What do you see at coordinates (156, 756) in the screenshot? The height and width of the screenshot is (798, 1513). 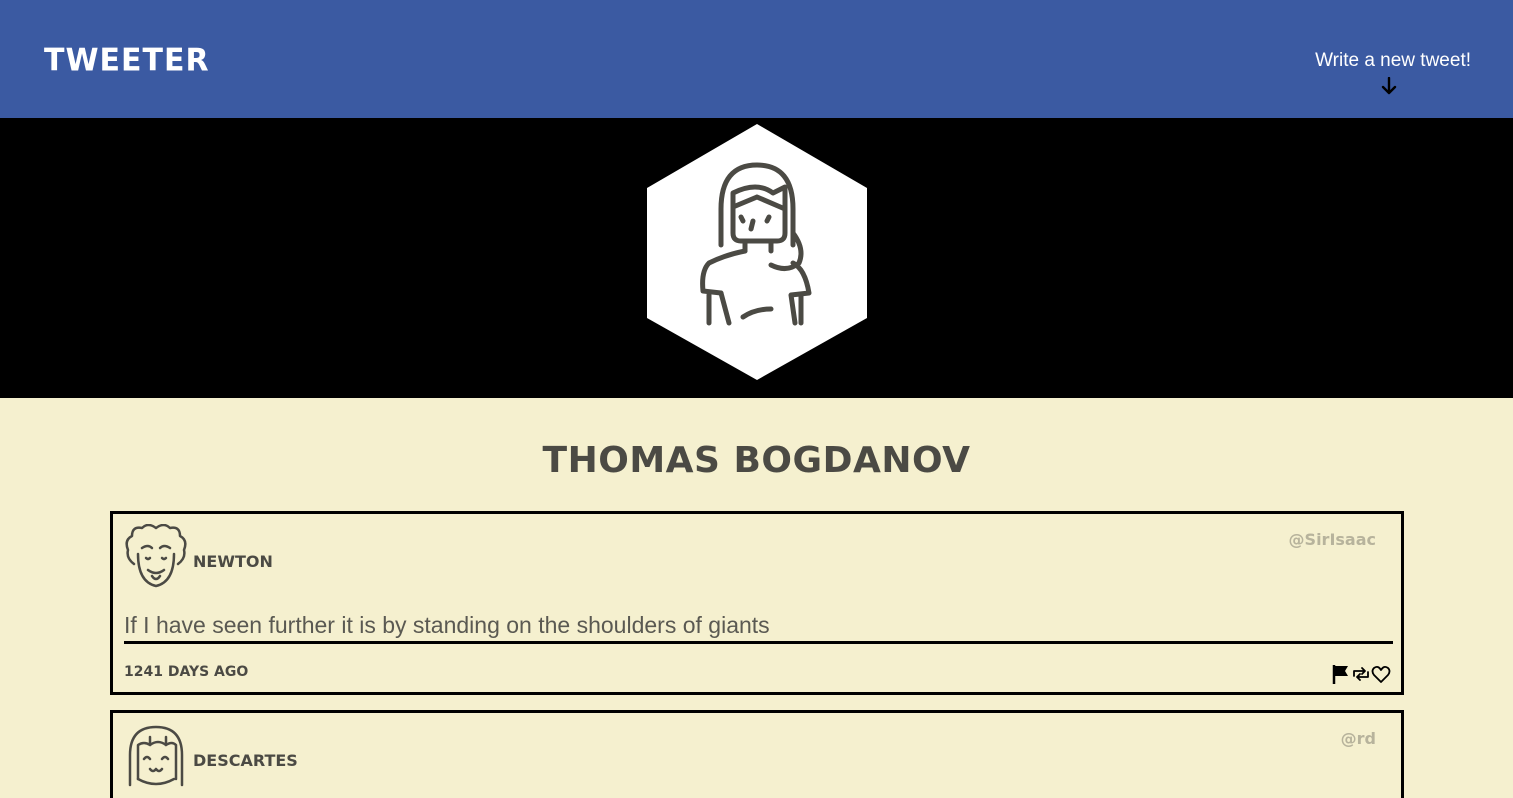 I see `bob-hair-avatar-icon` at bounding box center [156, 756].